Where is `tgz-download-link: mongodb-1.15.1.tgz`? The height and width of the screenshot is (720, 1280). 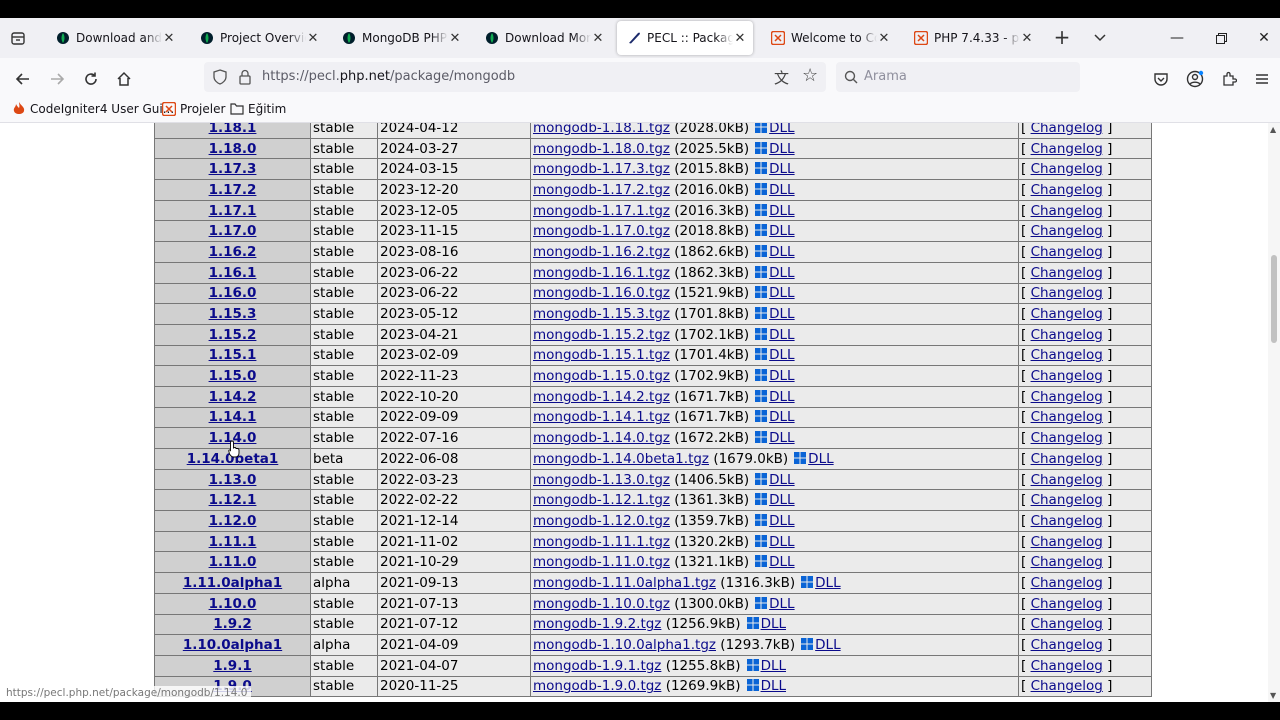 tgz-download-link: mongodb-1.15.1.tgz is located at coordinates (601, 355).